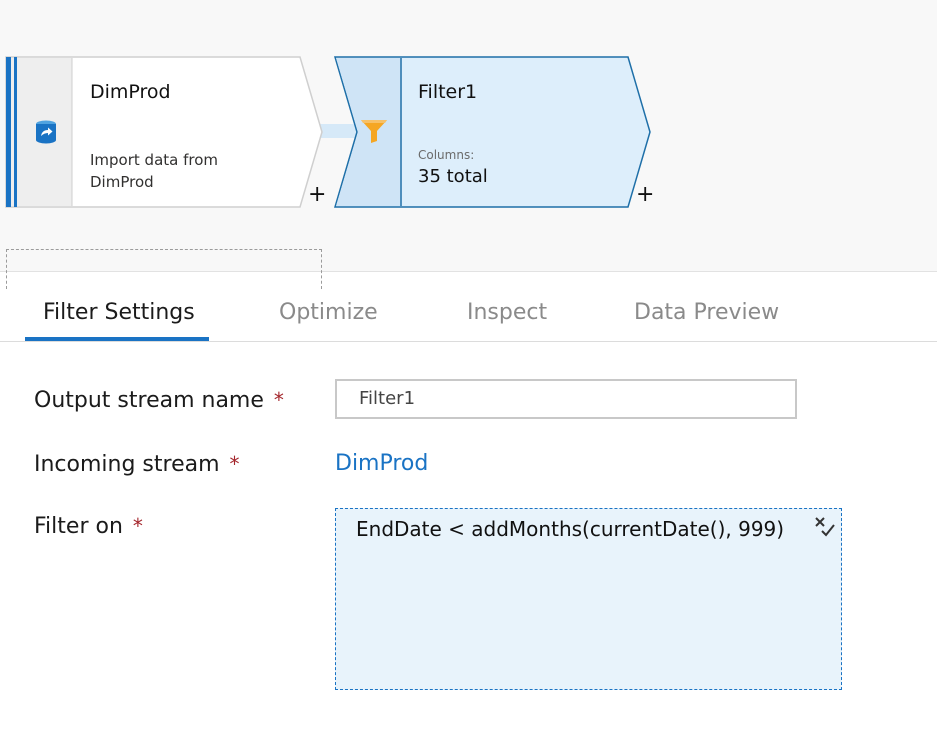  What do you see at coordinates (46, 132) in the screenshot?
I see `database-source-icon` at bounding box center [46, 132].